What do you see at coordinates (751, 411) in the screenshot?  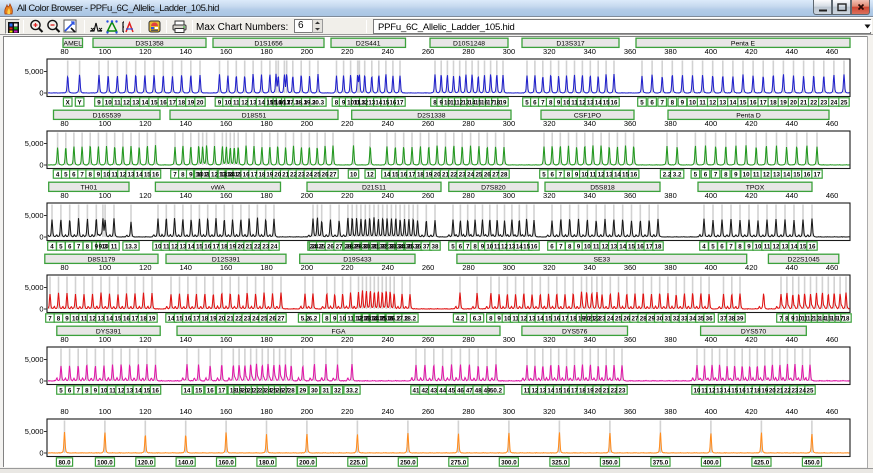 I see `svg-text: 420` at bounding box center [751, 411].